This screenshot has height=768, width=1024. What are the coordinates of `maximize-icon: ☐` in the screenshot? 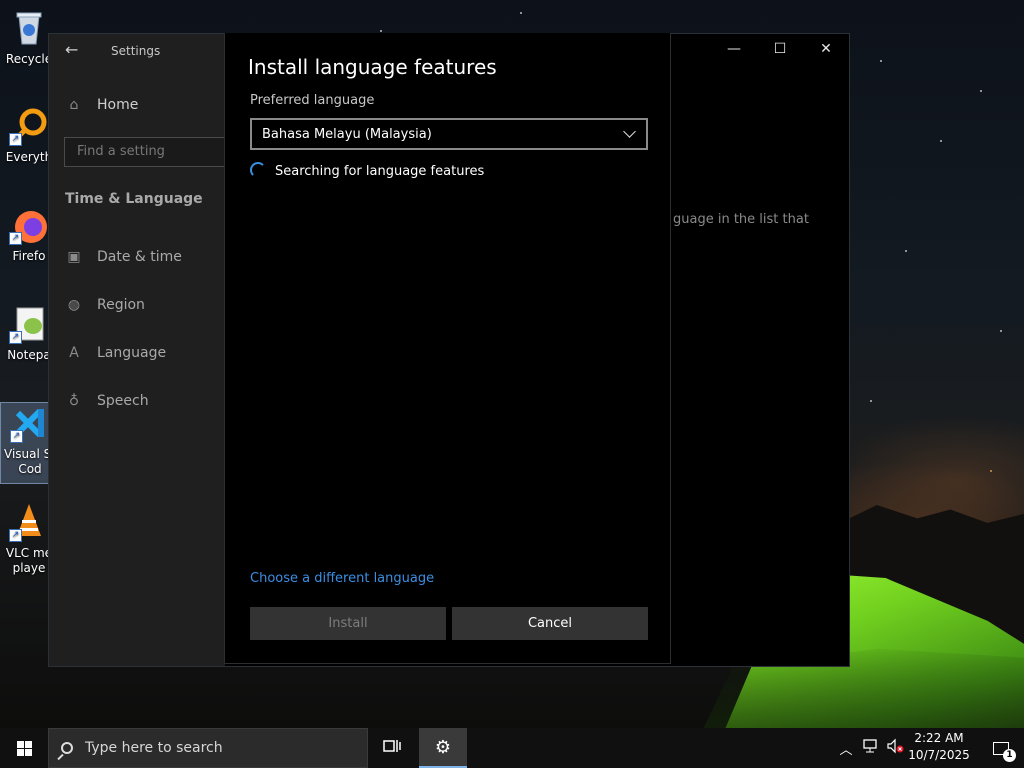 It's located at (780, 49).